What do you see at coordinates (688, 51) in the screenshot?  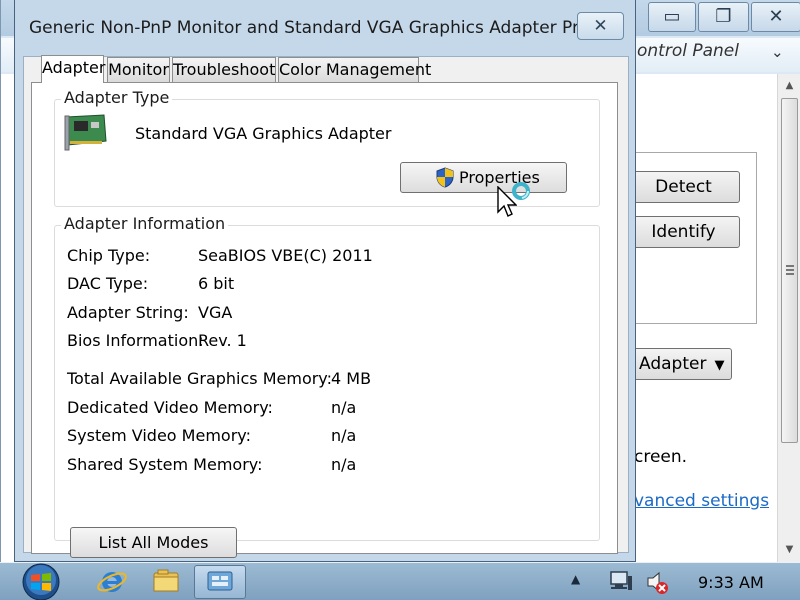 I see `address-text: ontrol Panel` at bounding box center [688, 51].